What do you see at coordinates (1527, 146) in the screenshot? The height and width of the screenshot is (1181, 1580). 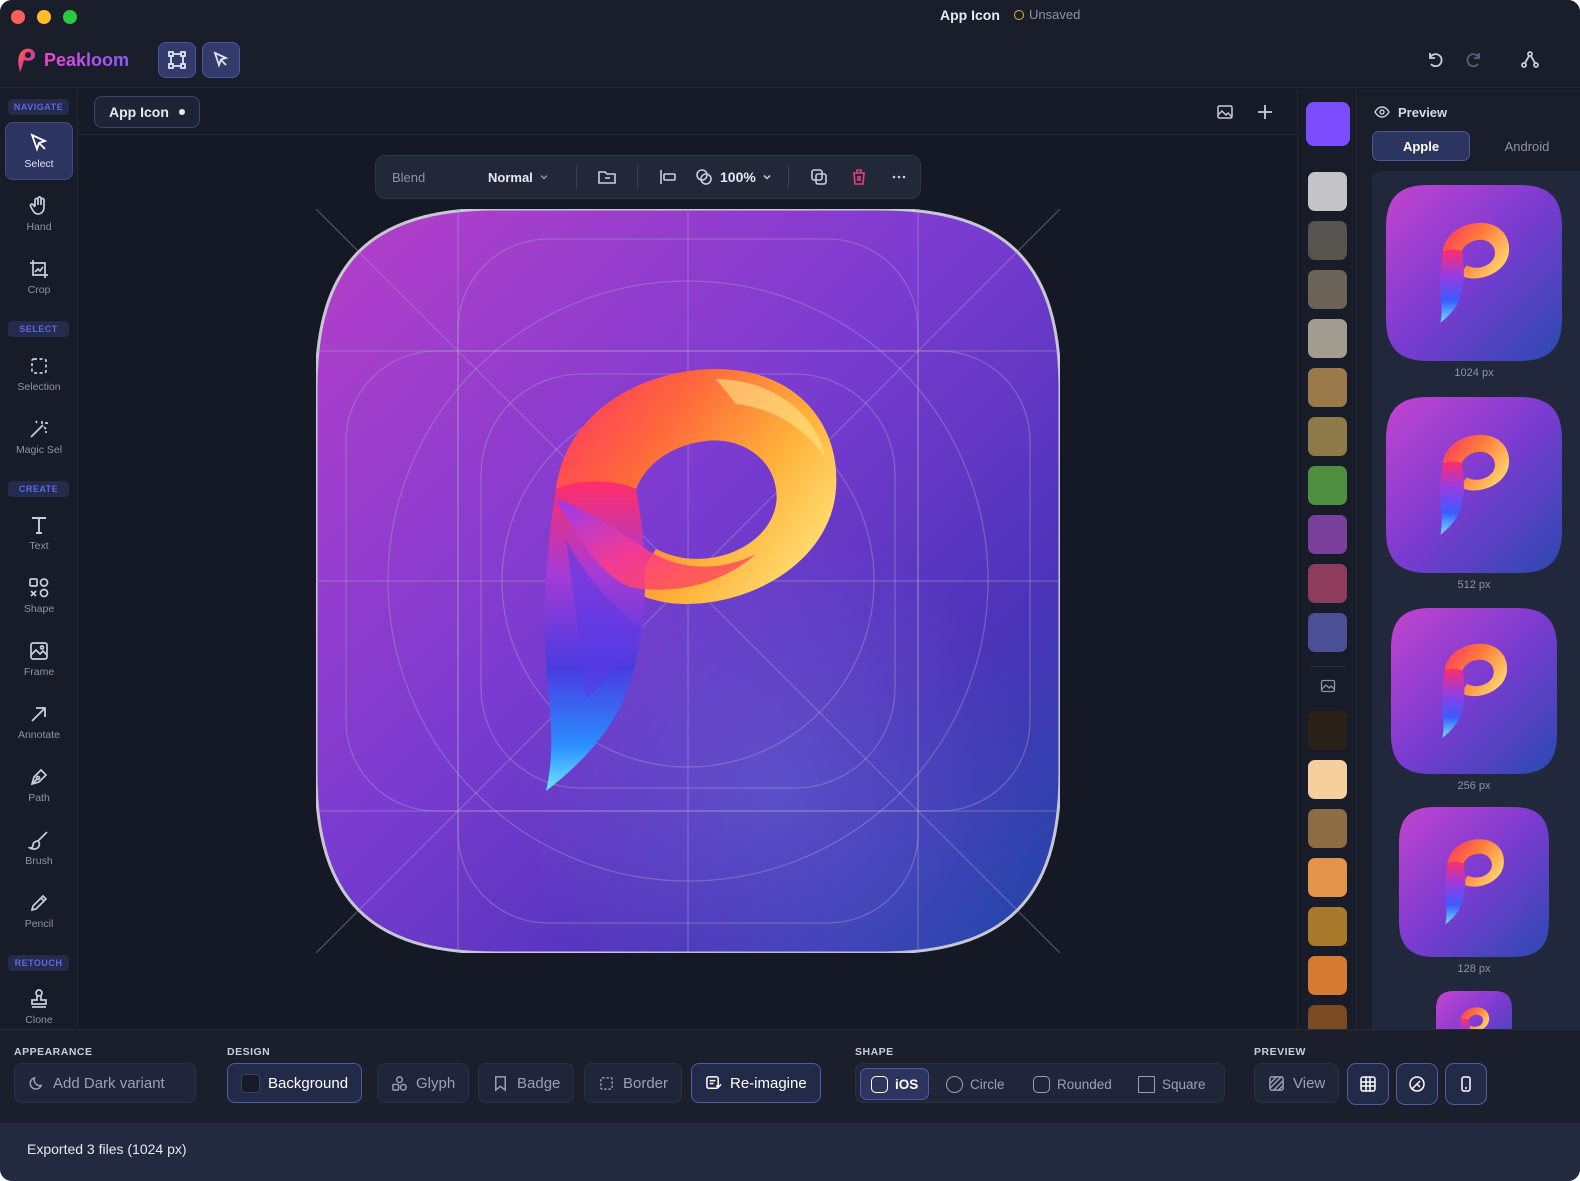 I see `tab-android: Android` at bounding box center [1527, 146].